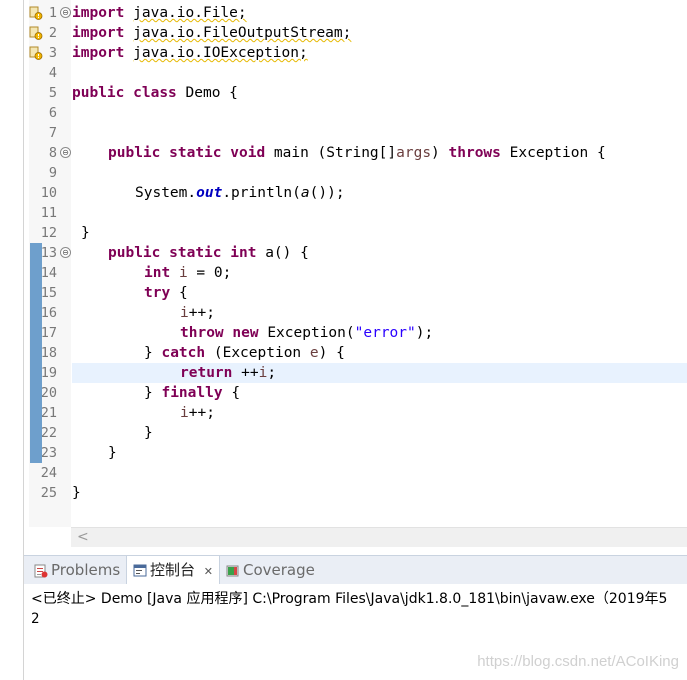 This screenshot has width=687, height=680. I want to click on code-line-15: try {, so click(166, 293).